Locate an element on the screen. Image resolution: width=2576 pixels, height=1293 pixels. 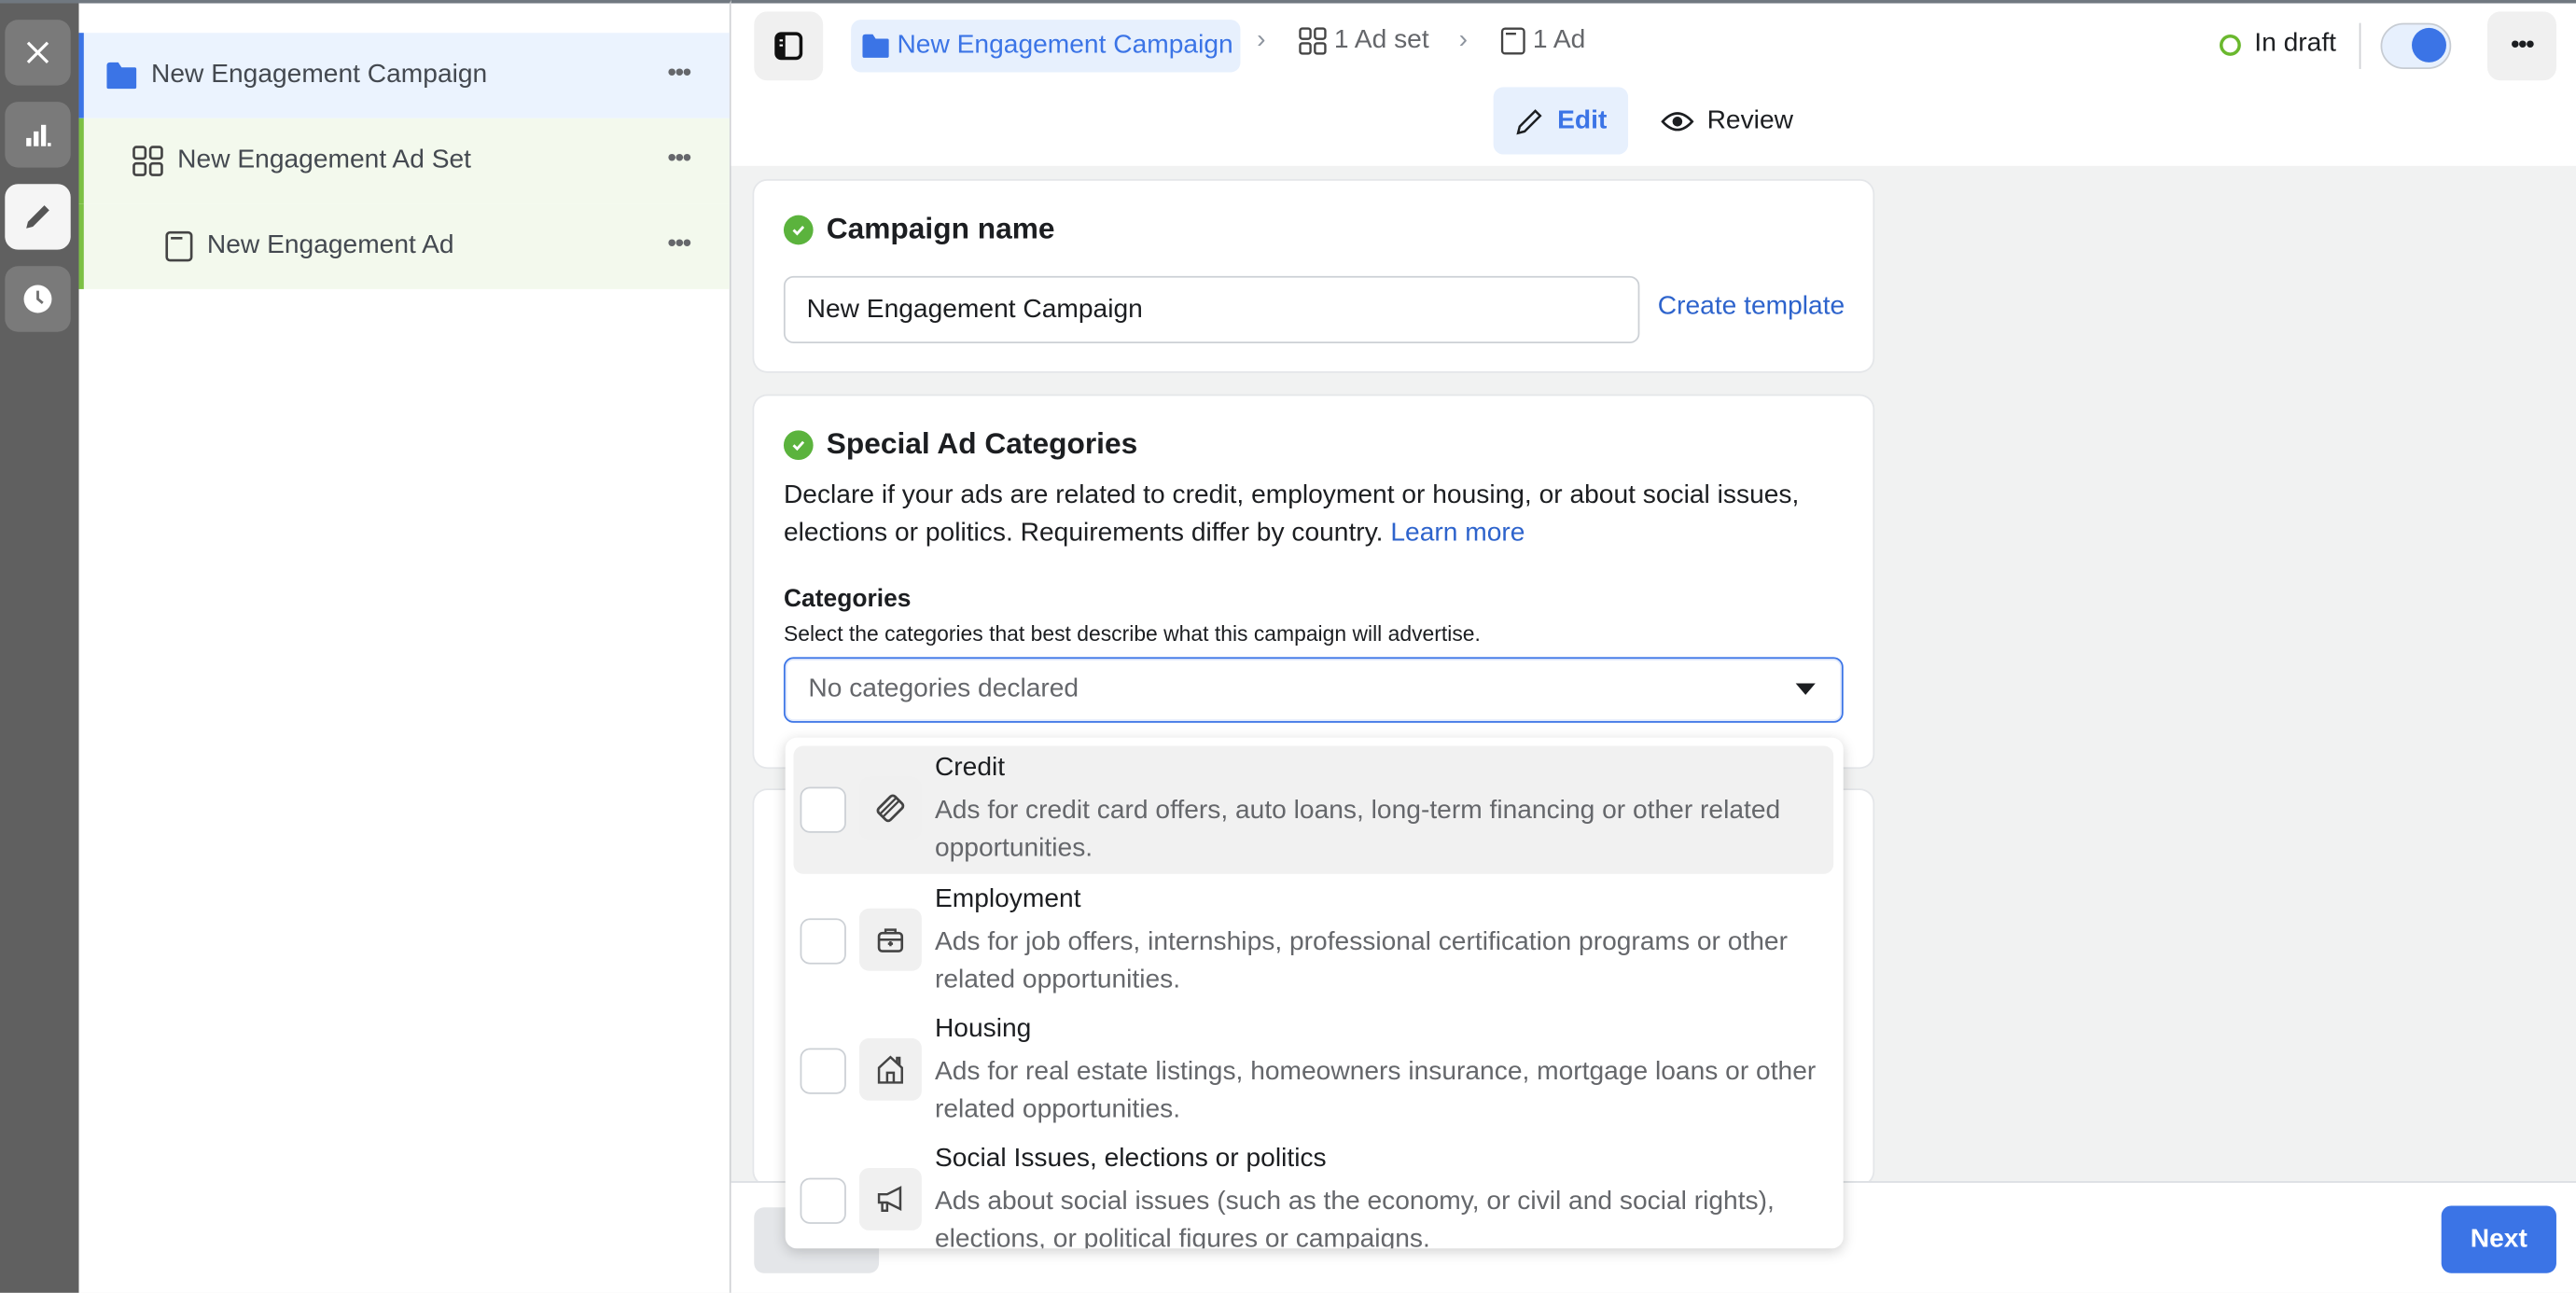
special-ad-title: Special Ad Categories is located at coordinates (982, 443).